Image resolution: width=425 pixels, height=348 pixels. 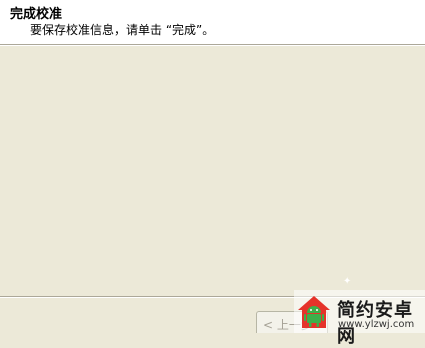 What do you see at coordinates (212, 22) in the screenshot?
I see `wizard-header: 完成校准 要保存校准信息，请单击 “完成”。` at bounding box center [212, 22].